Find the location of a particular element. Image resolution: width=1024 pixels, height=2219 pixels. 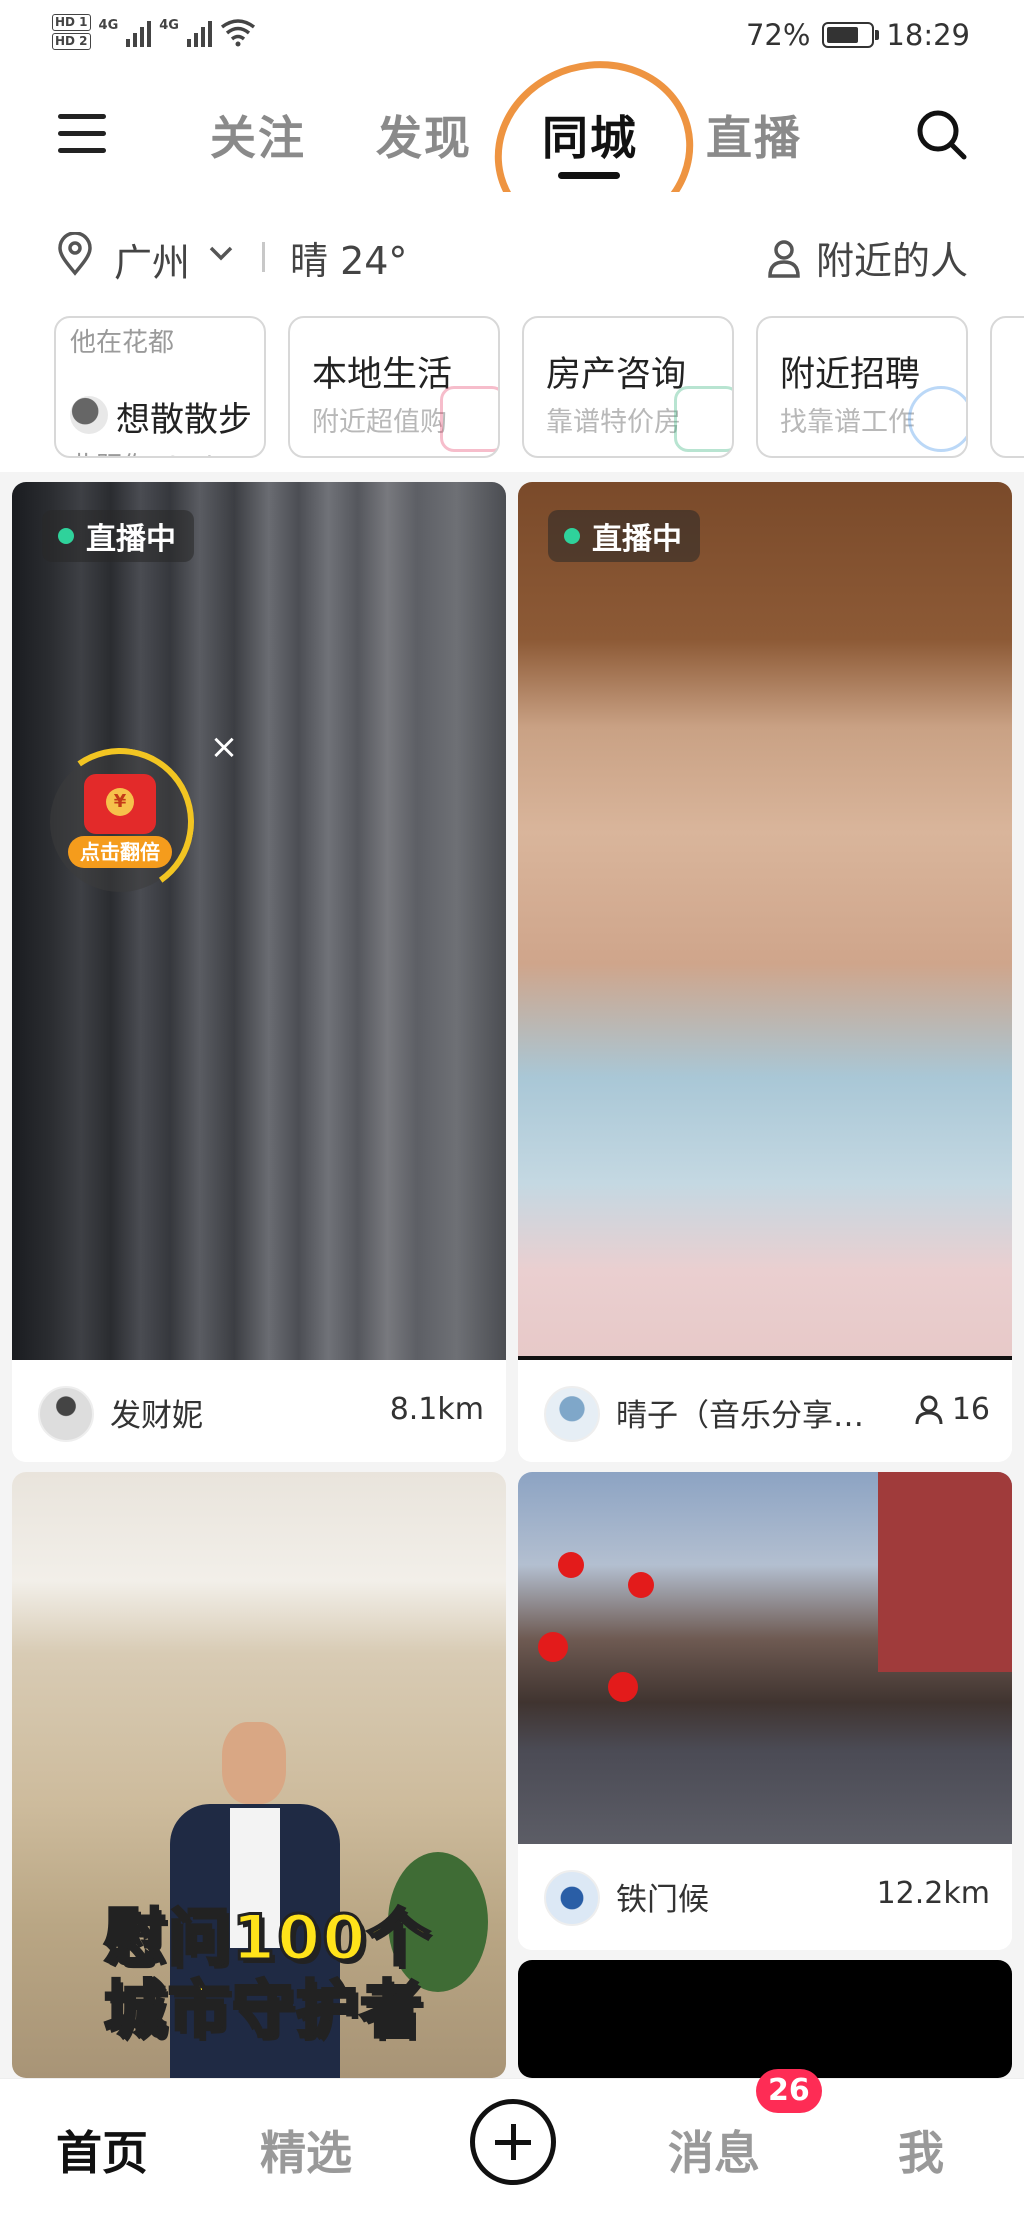

network-type-1: 4G is located at coordinates (108, 25).